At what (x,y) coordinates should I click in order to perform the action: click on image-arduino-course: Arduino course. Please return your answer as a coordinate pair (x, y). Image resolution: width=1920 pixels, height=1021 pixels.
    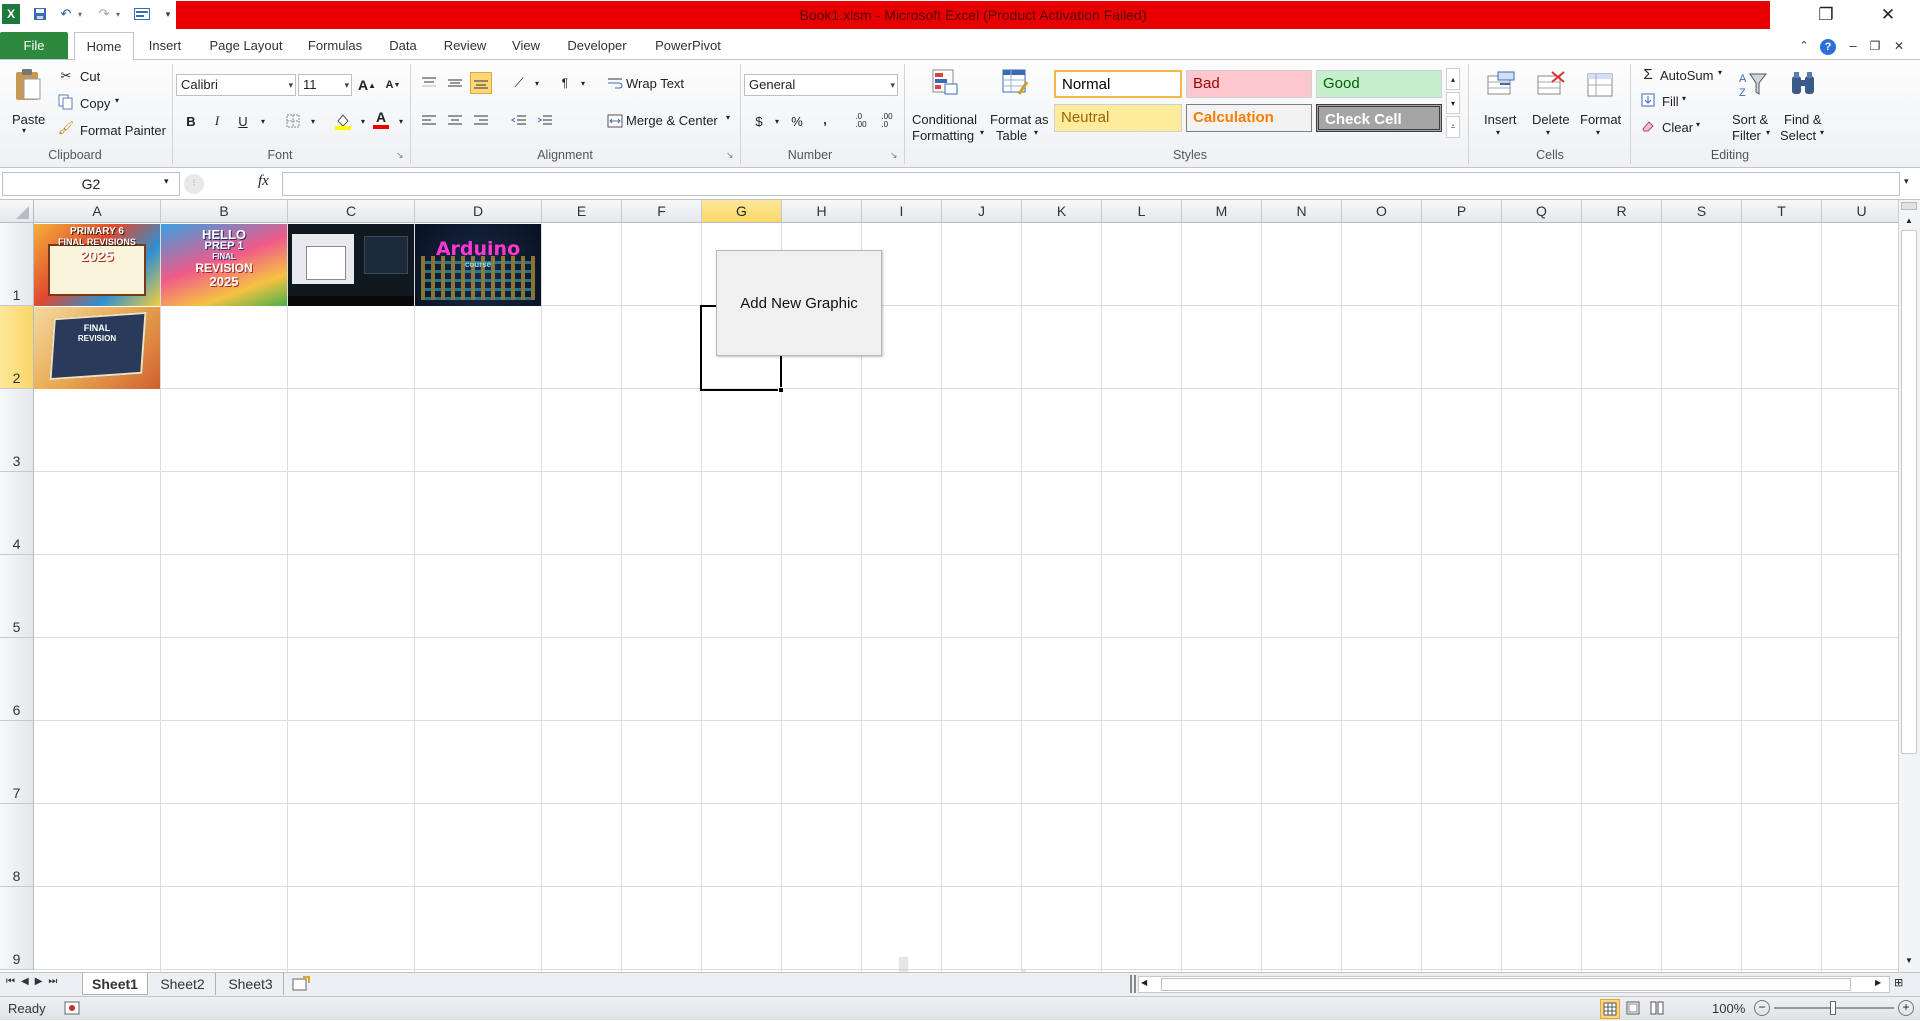
    Looking at the image, I should click on (478, 265).